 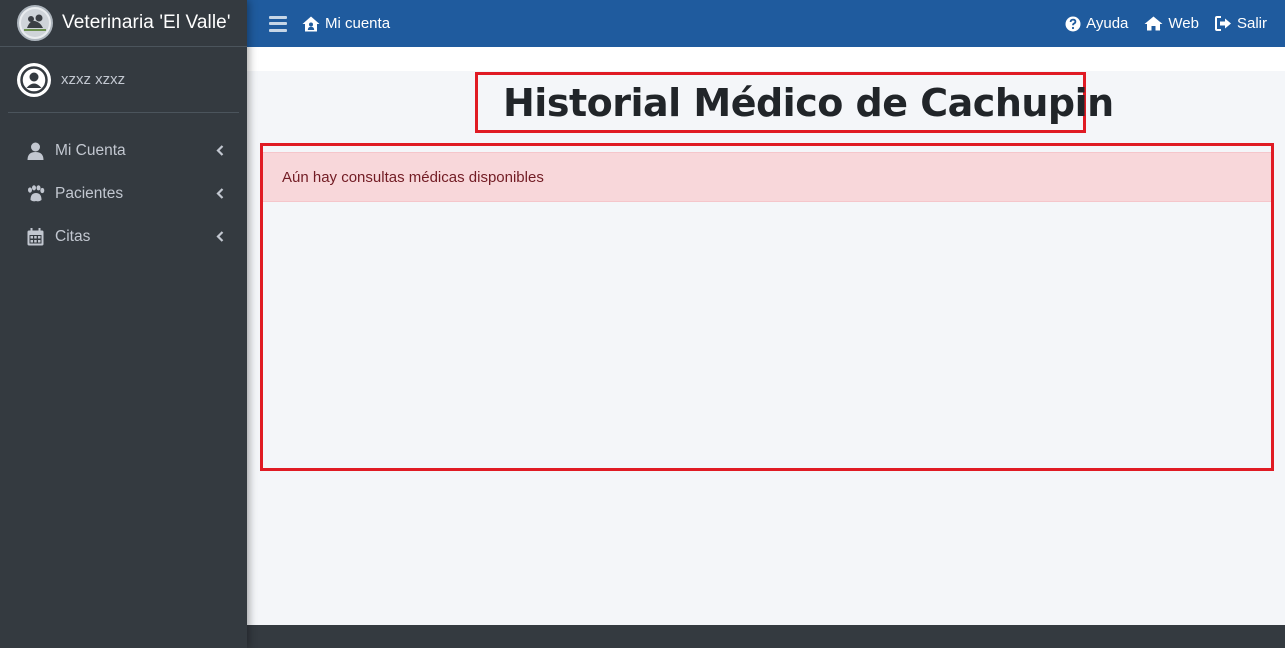 I want to click on menu-toggle-icon, so click(x=278, y=23).